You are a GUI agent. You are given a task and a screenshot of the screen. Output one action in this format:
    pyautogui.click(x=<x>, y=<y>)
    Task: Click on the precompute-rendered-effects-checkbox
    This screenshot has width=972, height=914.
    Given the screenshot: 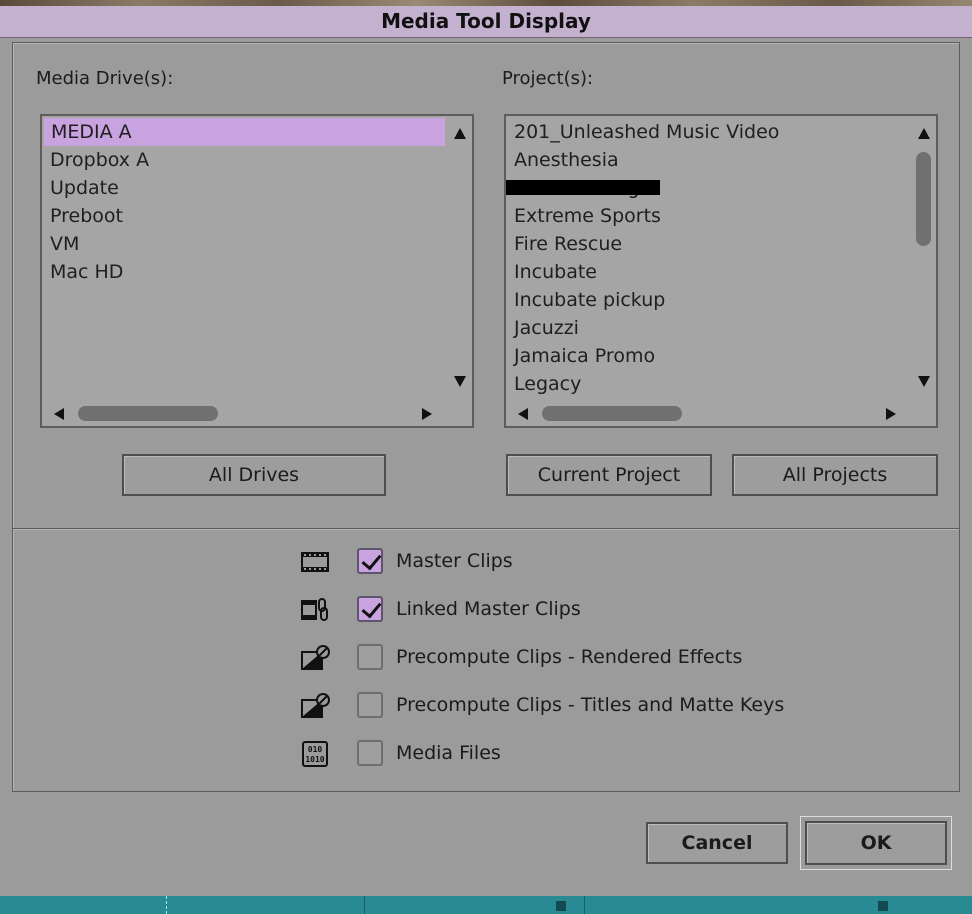 What is the action you would take?
    pyautogui.click(x=370, y=657)
    